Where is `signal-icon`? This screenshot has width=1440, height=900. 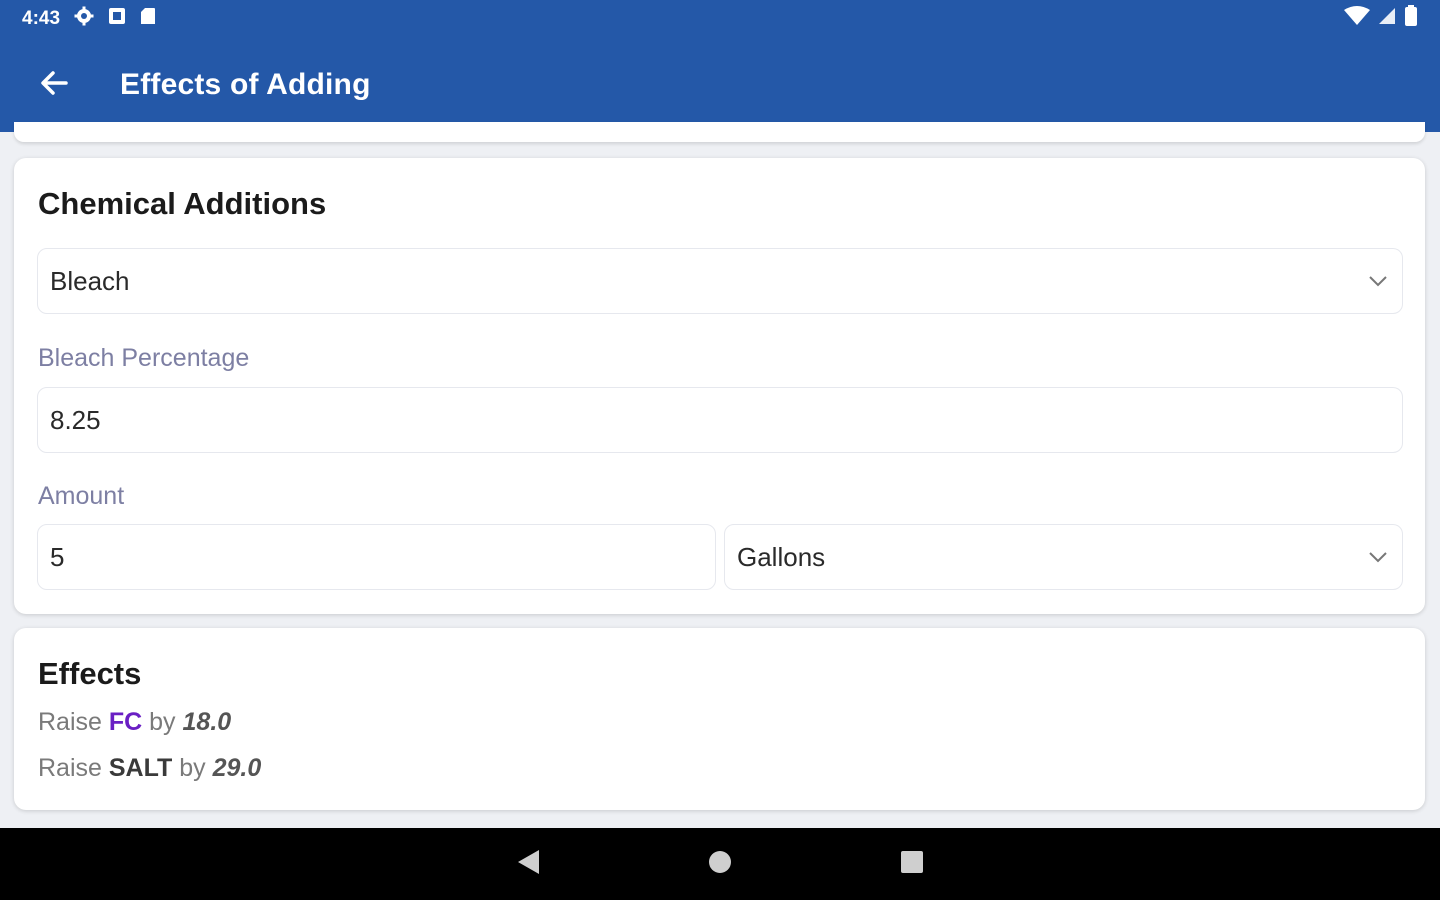
signal-icon is located at coordinates (1387, 19).